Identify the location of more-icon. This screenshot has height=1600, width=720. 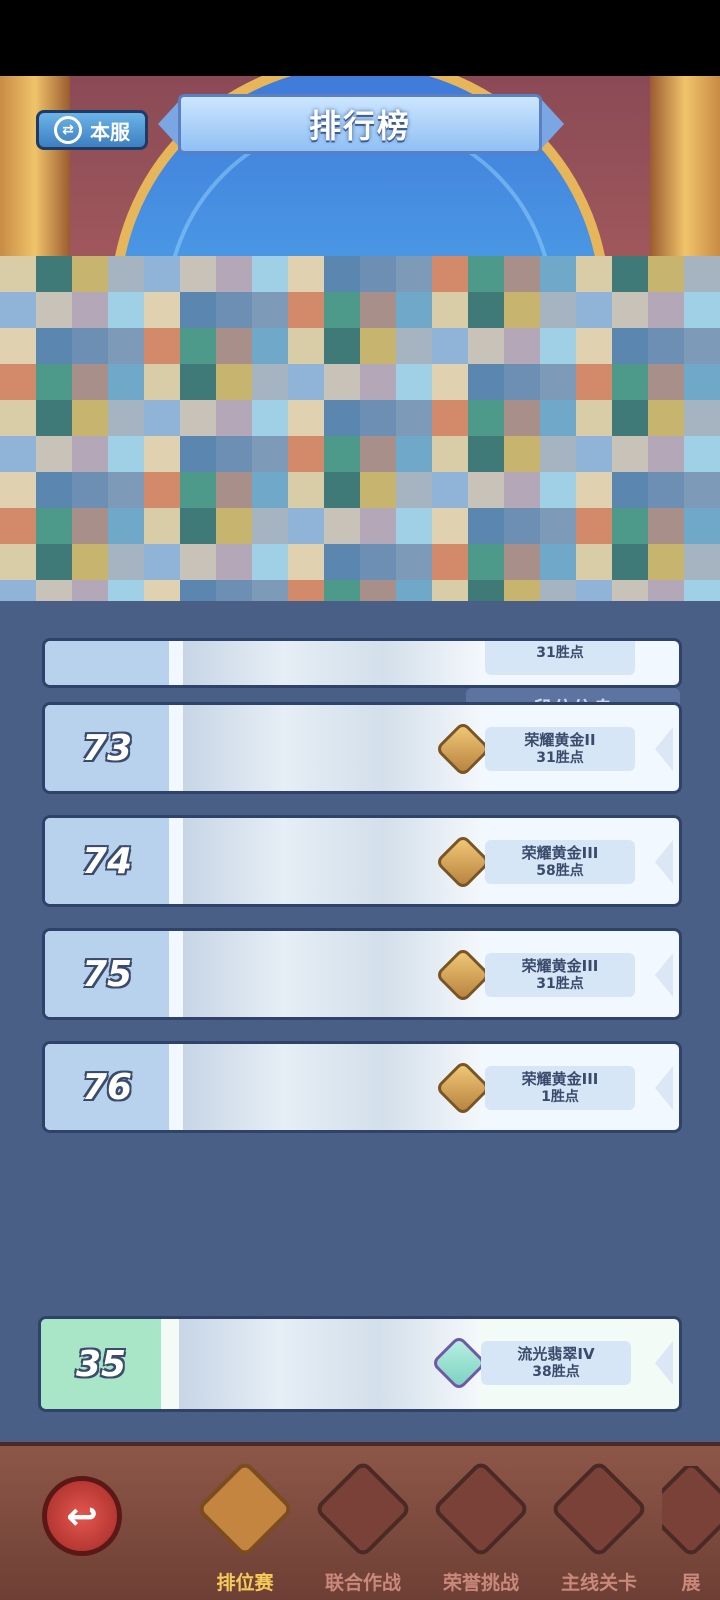
(691, 1512).